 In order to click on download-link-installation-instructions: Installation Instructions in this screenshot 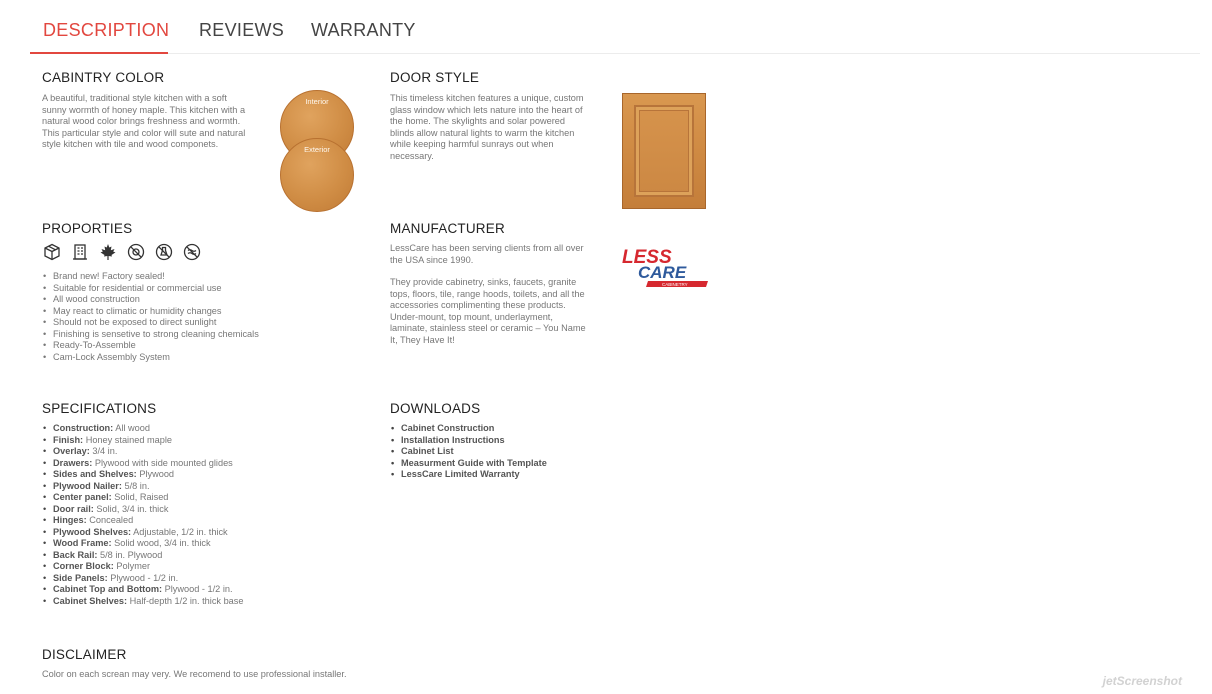, I will do `click(468, 441)`.